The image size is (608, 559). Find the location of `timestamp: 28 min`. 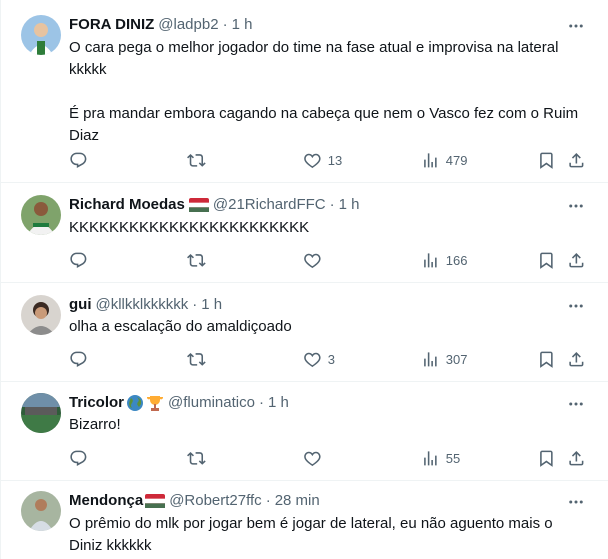

timestamp: 28 min is located at coordinates (297, 501).